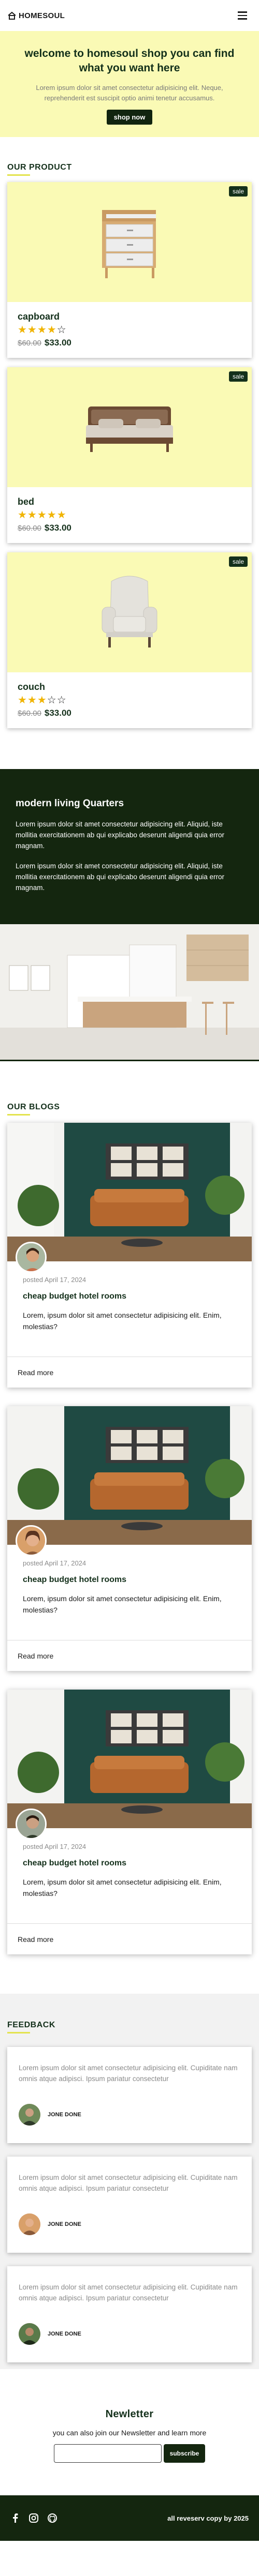  I want to click on instagram-icon, so click(33, 2518).